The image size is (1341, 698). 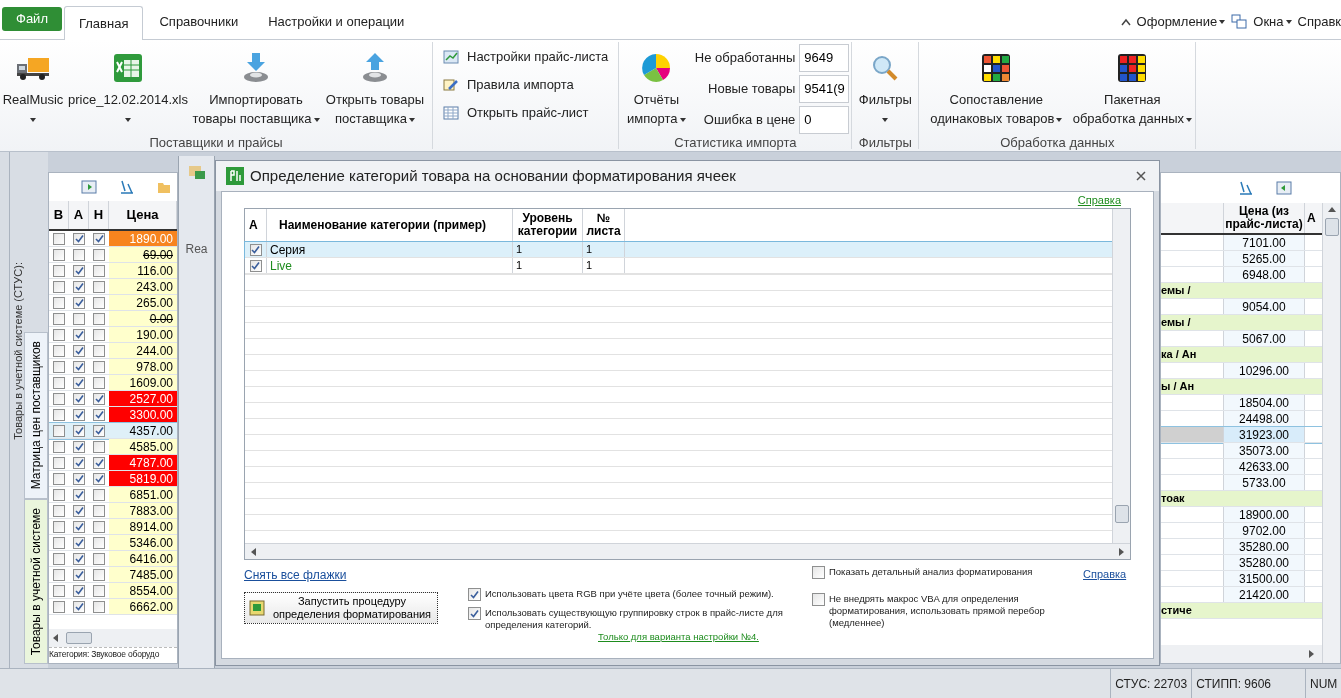 What do you see at coordinates (113, 479) in the screenshot?
I see `table-row: 5819.00` at bounding box center [113, 479].